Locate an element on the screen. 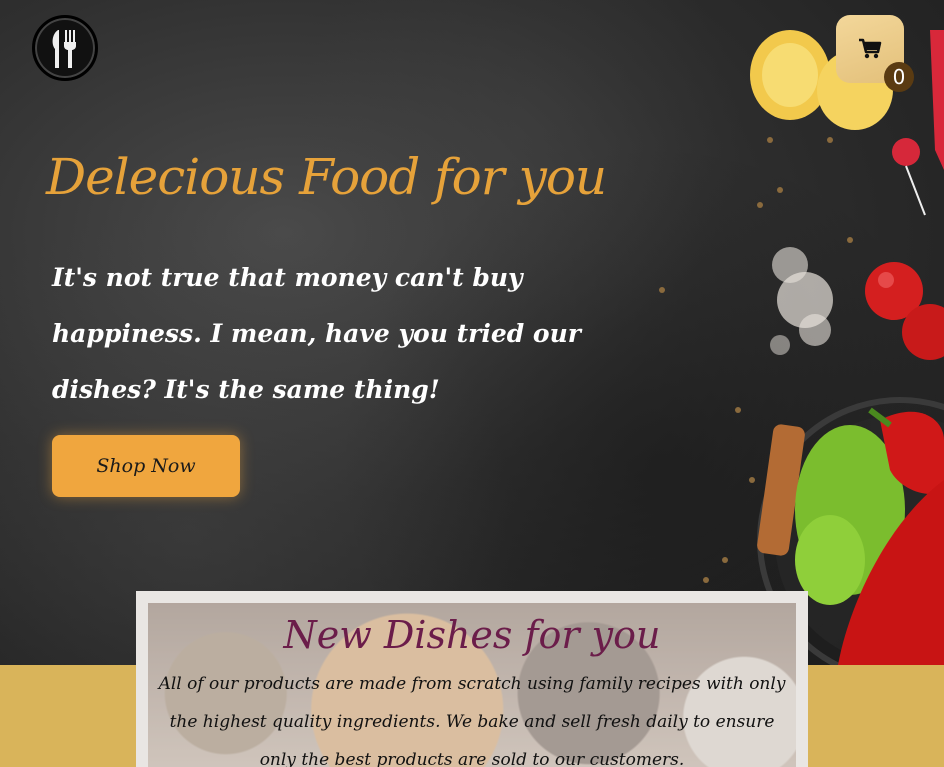 The image size is (944, 767). fork-knife-icon is located at coordinates (64, 49).